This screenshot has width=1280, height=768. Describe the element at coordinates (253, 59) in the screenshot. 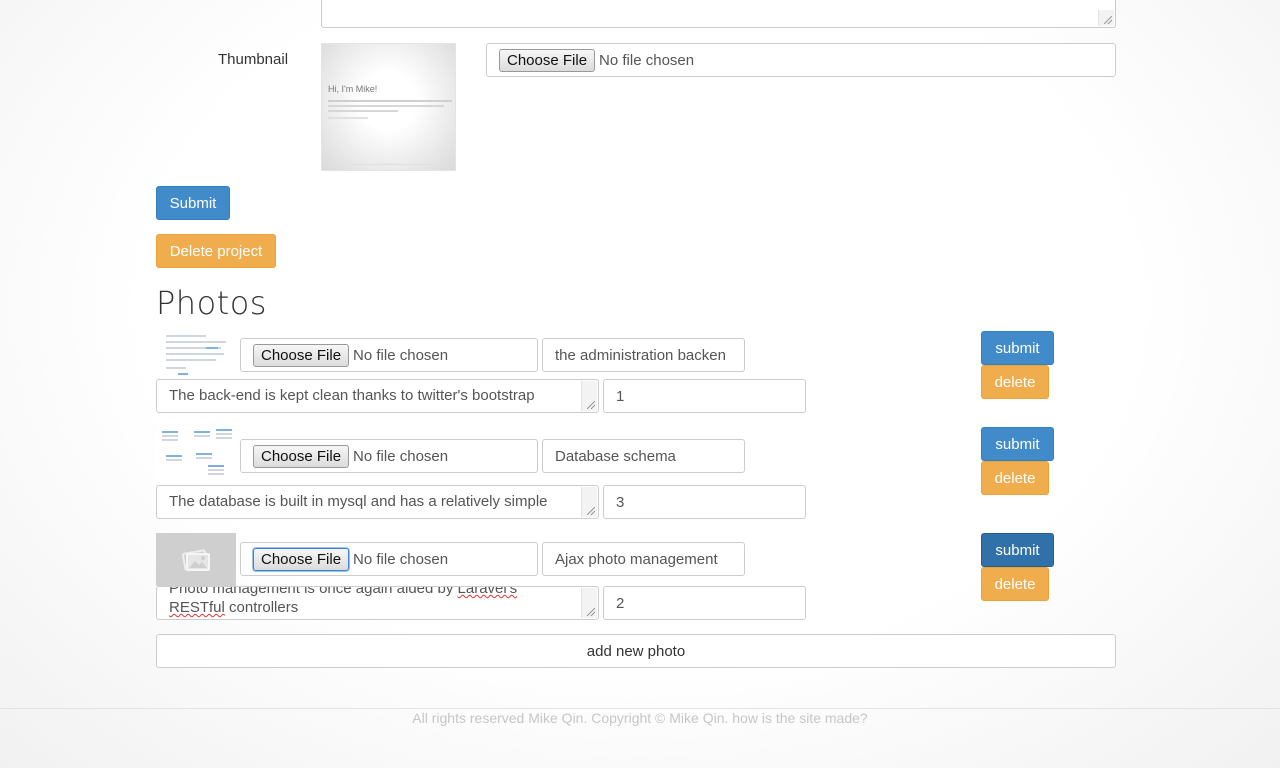

I see `thumbnail-label: Thumbnail` at that location.